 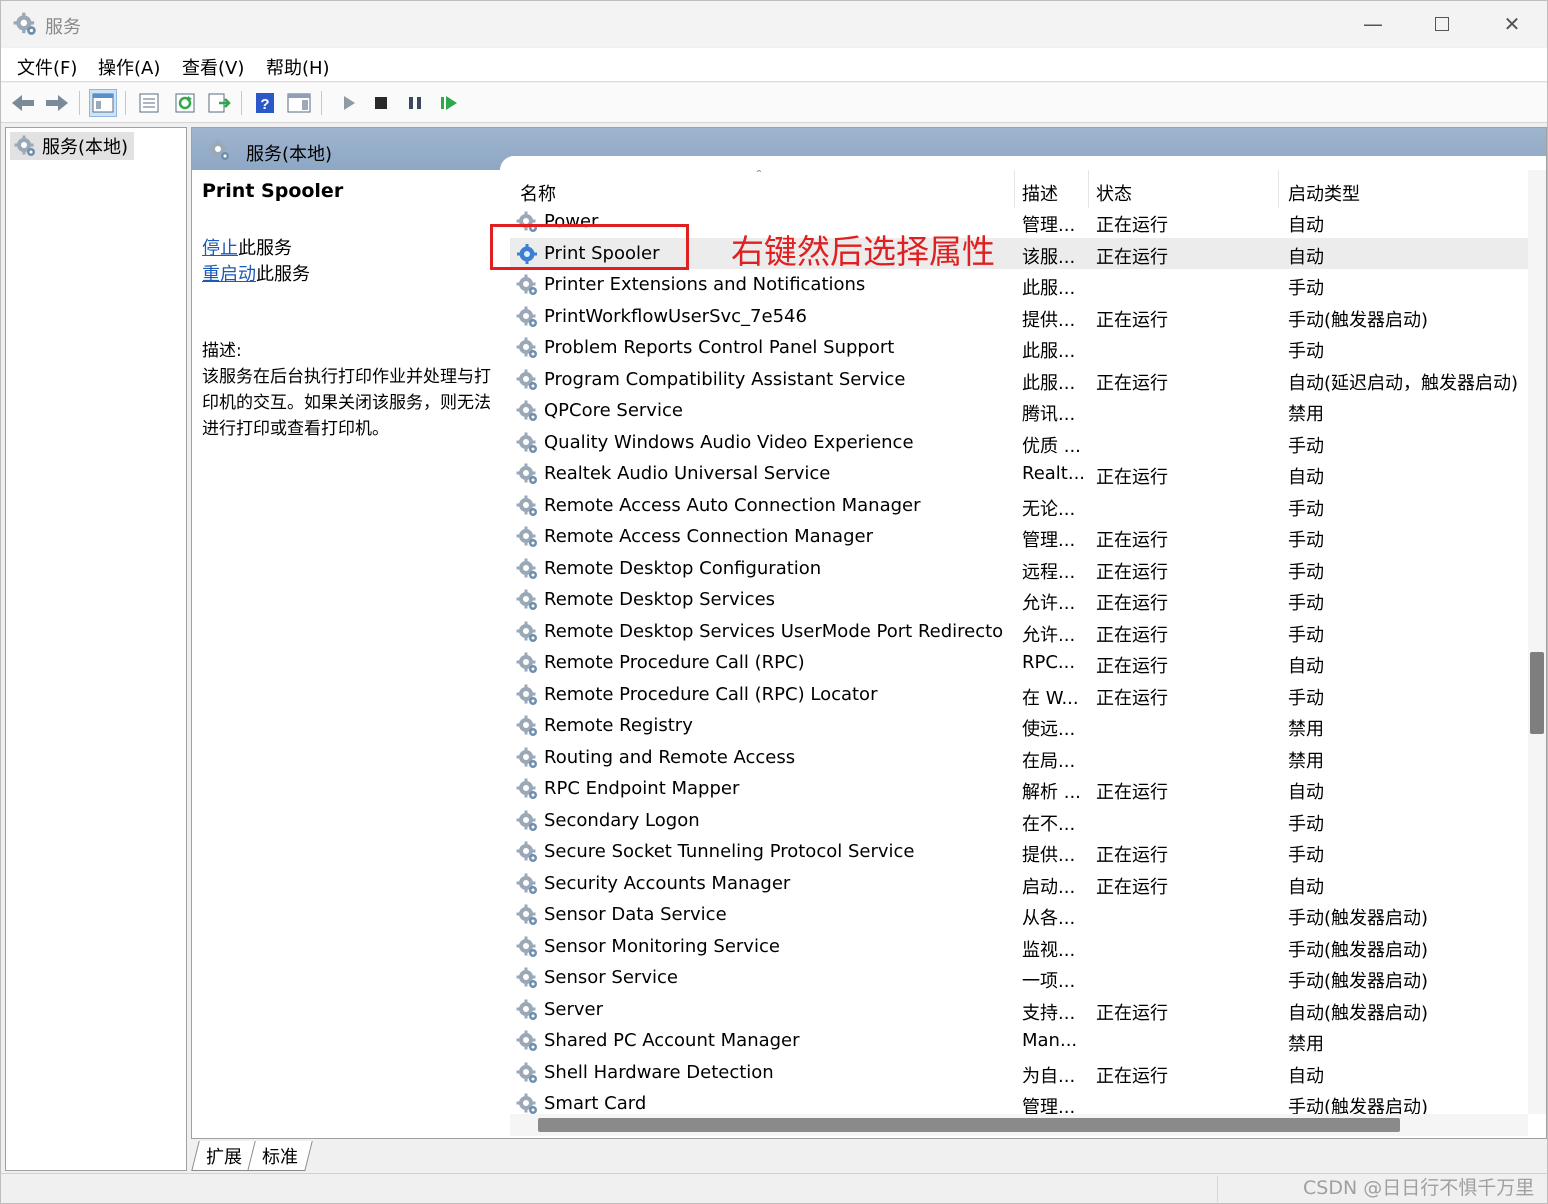 What do you see at coordinates (538, 193) in the screenshot?
I see `column-header-name: 名称` at bounding box center [538, 193].